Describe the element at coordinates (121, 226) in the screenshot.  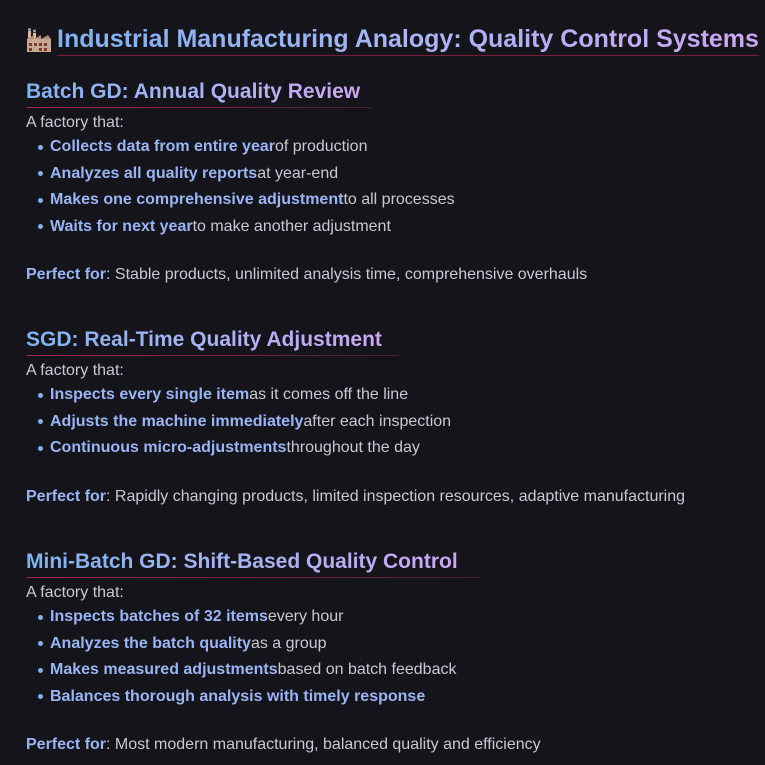
I see `bullet-strong: Waits for next year` at that location.